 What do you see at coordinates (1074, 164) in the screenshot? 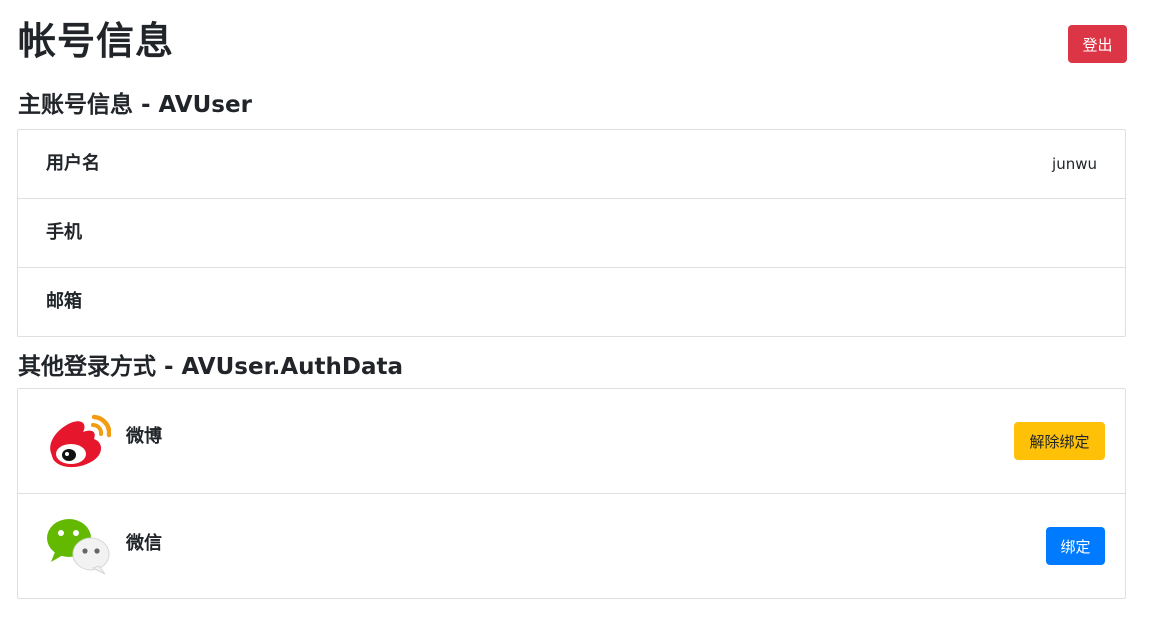
I see `field-value-username: junwu` at bounding box center [1074, 164].